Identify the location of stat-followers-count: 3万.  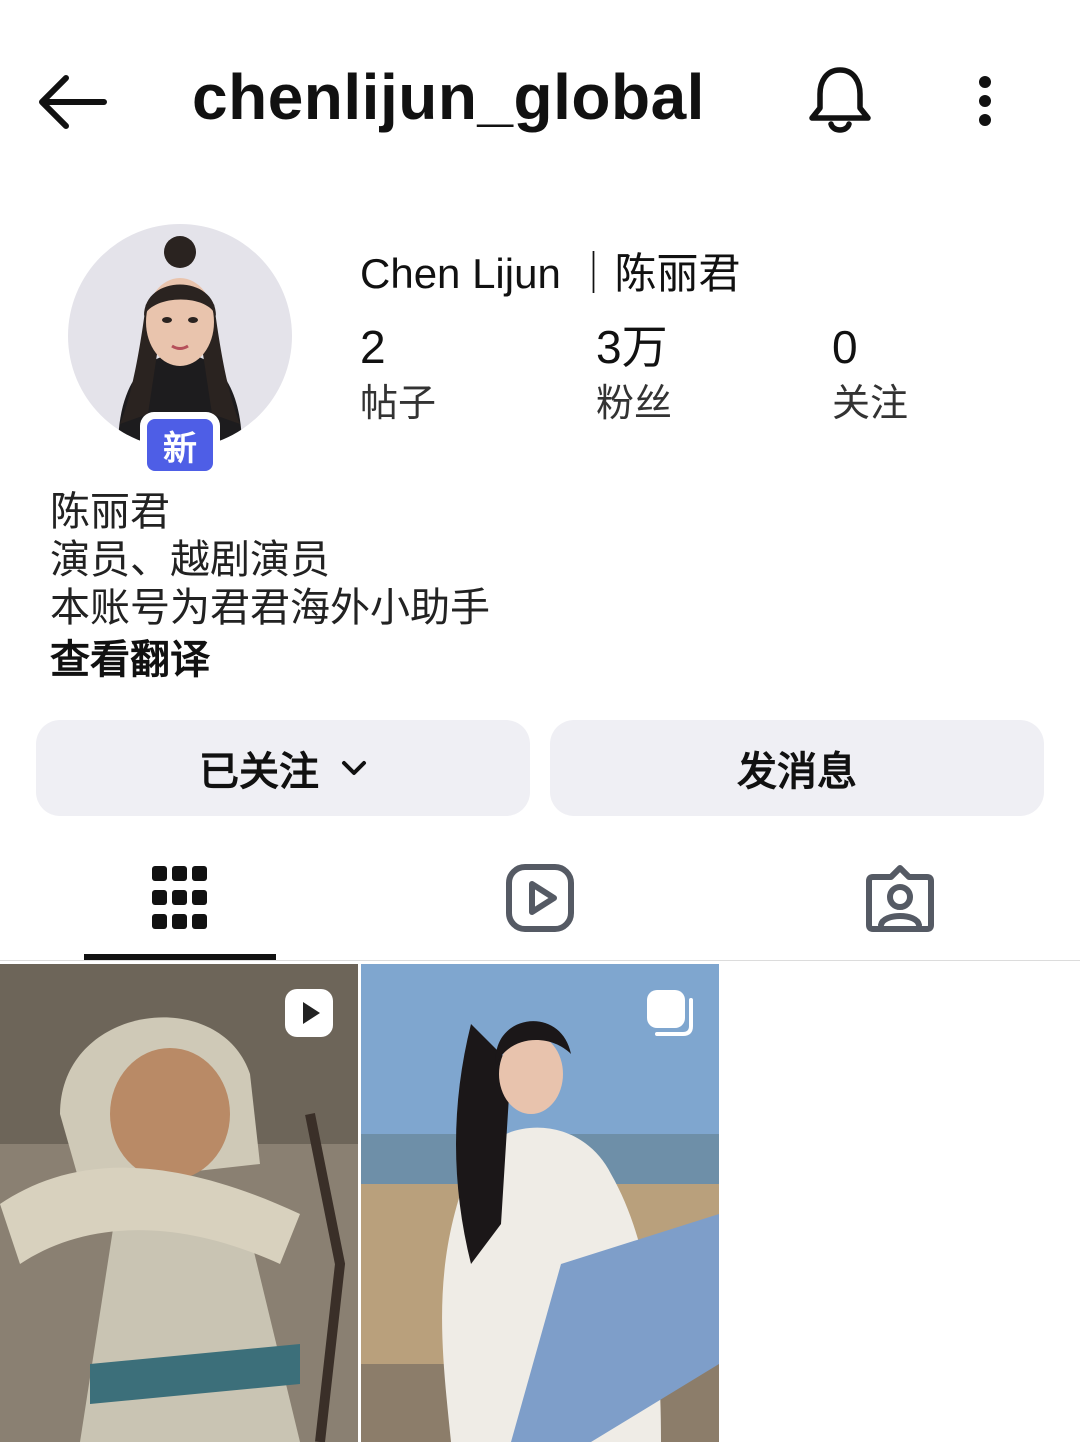
(632, 347).